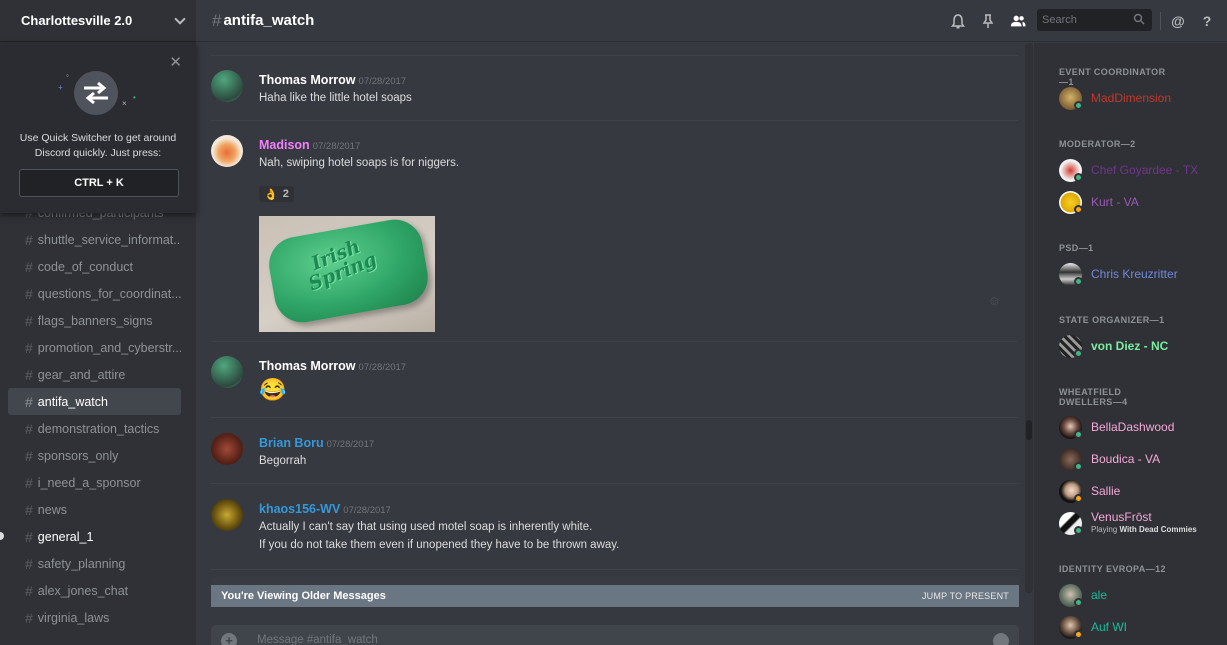 Image resolution: width=1227 pixels, height=645 pixels. What do you see at coordinates (94, 563) in the screenshot?
I see `channel-item: # safety_planning` at bounding box center [94, 563].